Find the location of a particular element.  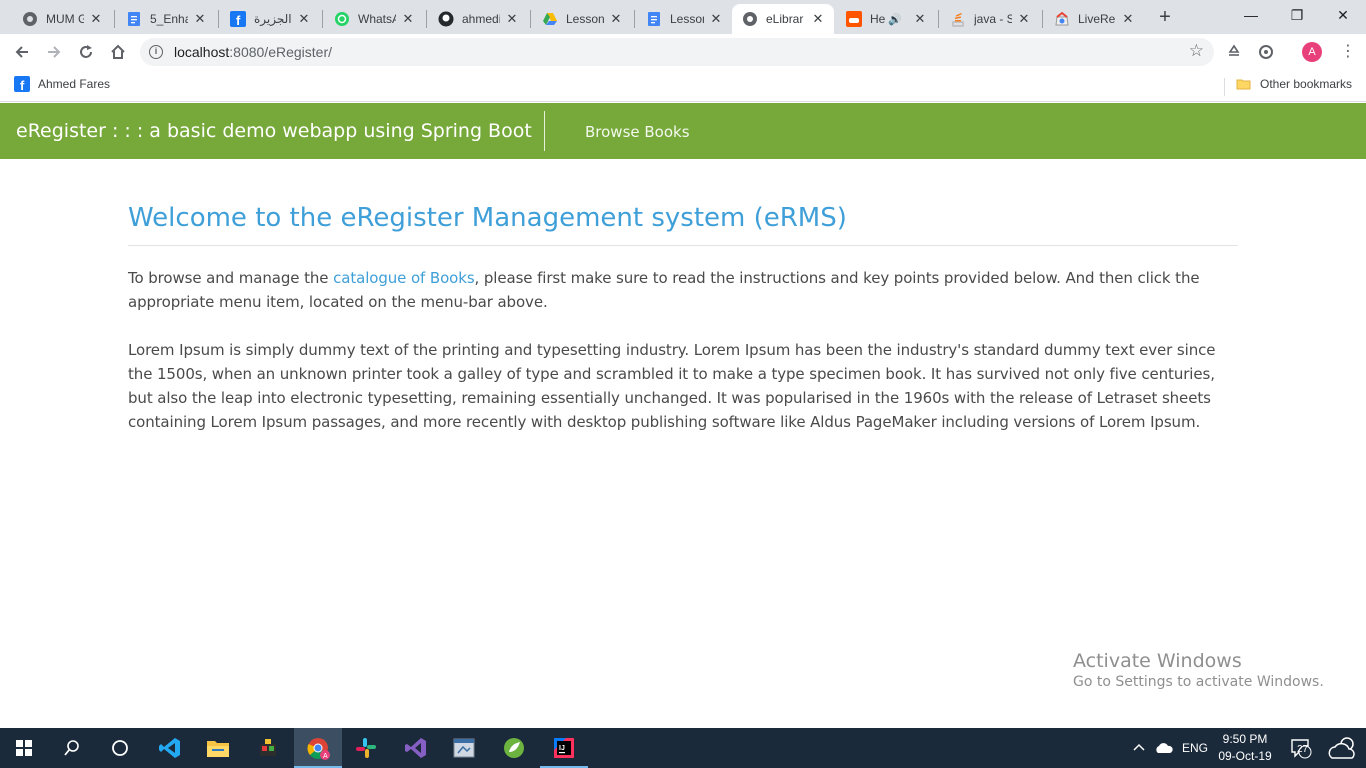

tab-title: MUM G is located at coordinates (65, 19).